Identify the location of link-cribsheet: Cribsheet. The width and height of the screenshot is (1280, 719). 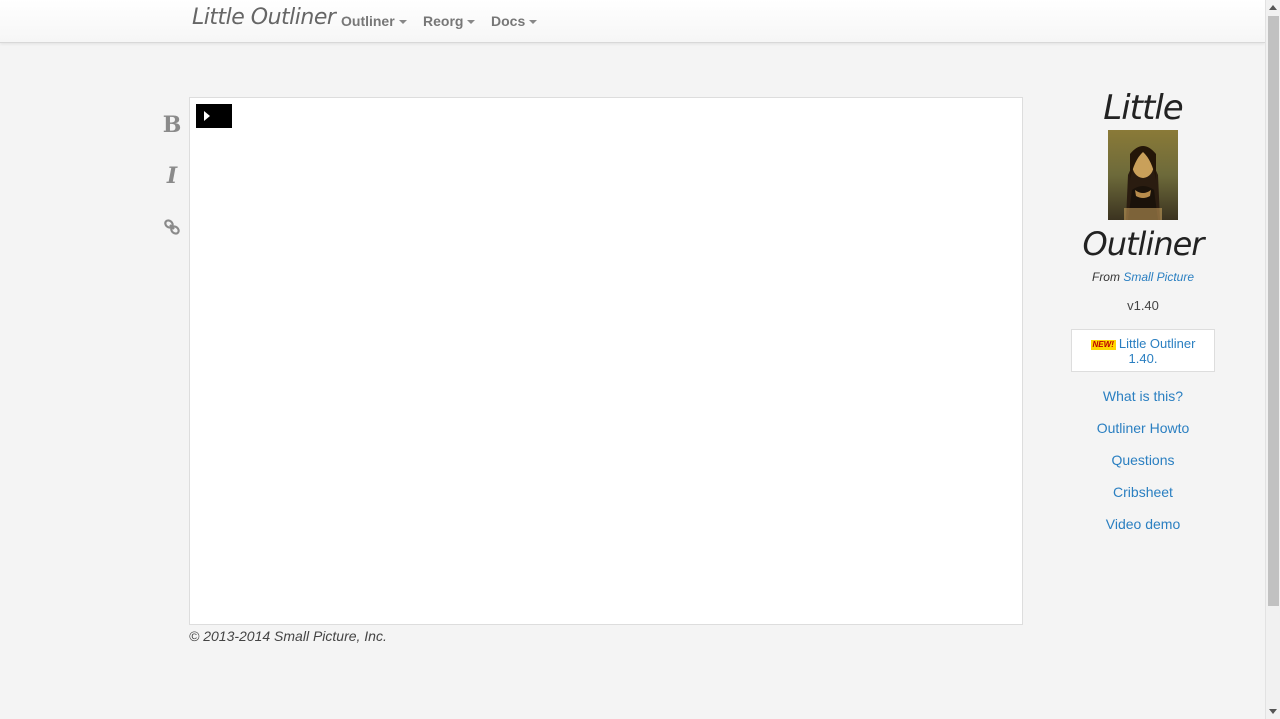
(1143, 492).